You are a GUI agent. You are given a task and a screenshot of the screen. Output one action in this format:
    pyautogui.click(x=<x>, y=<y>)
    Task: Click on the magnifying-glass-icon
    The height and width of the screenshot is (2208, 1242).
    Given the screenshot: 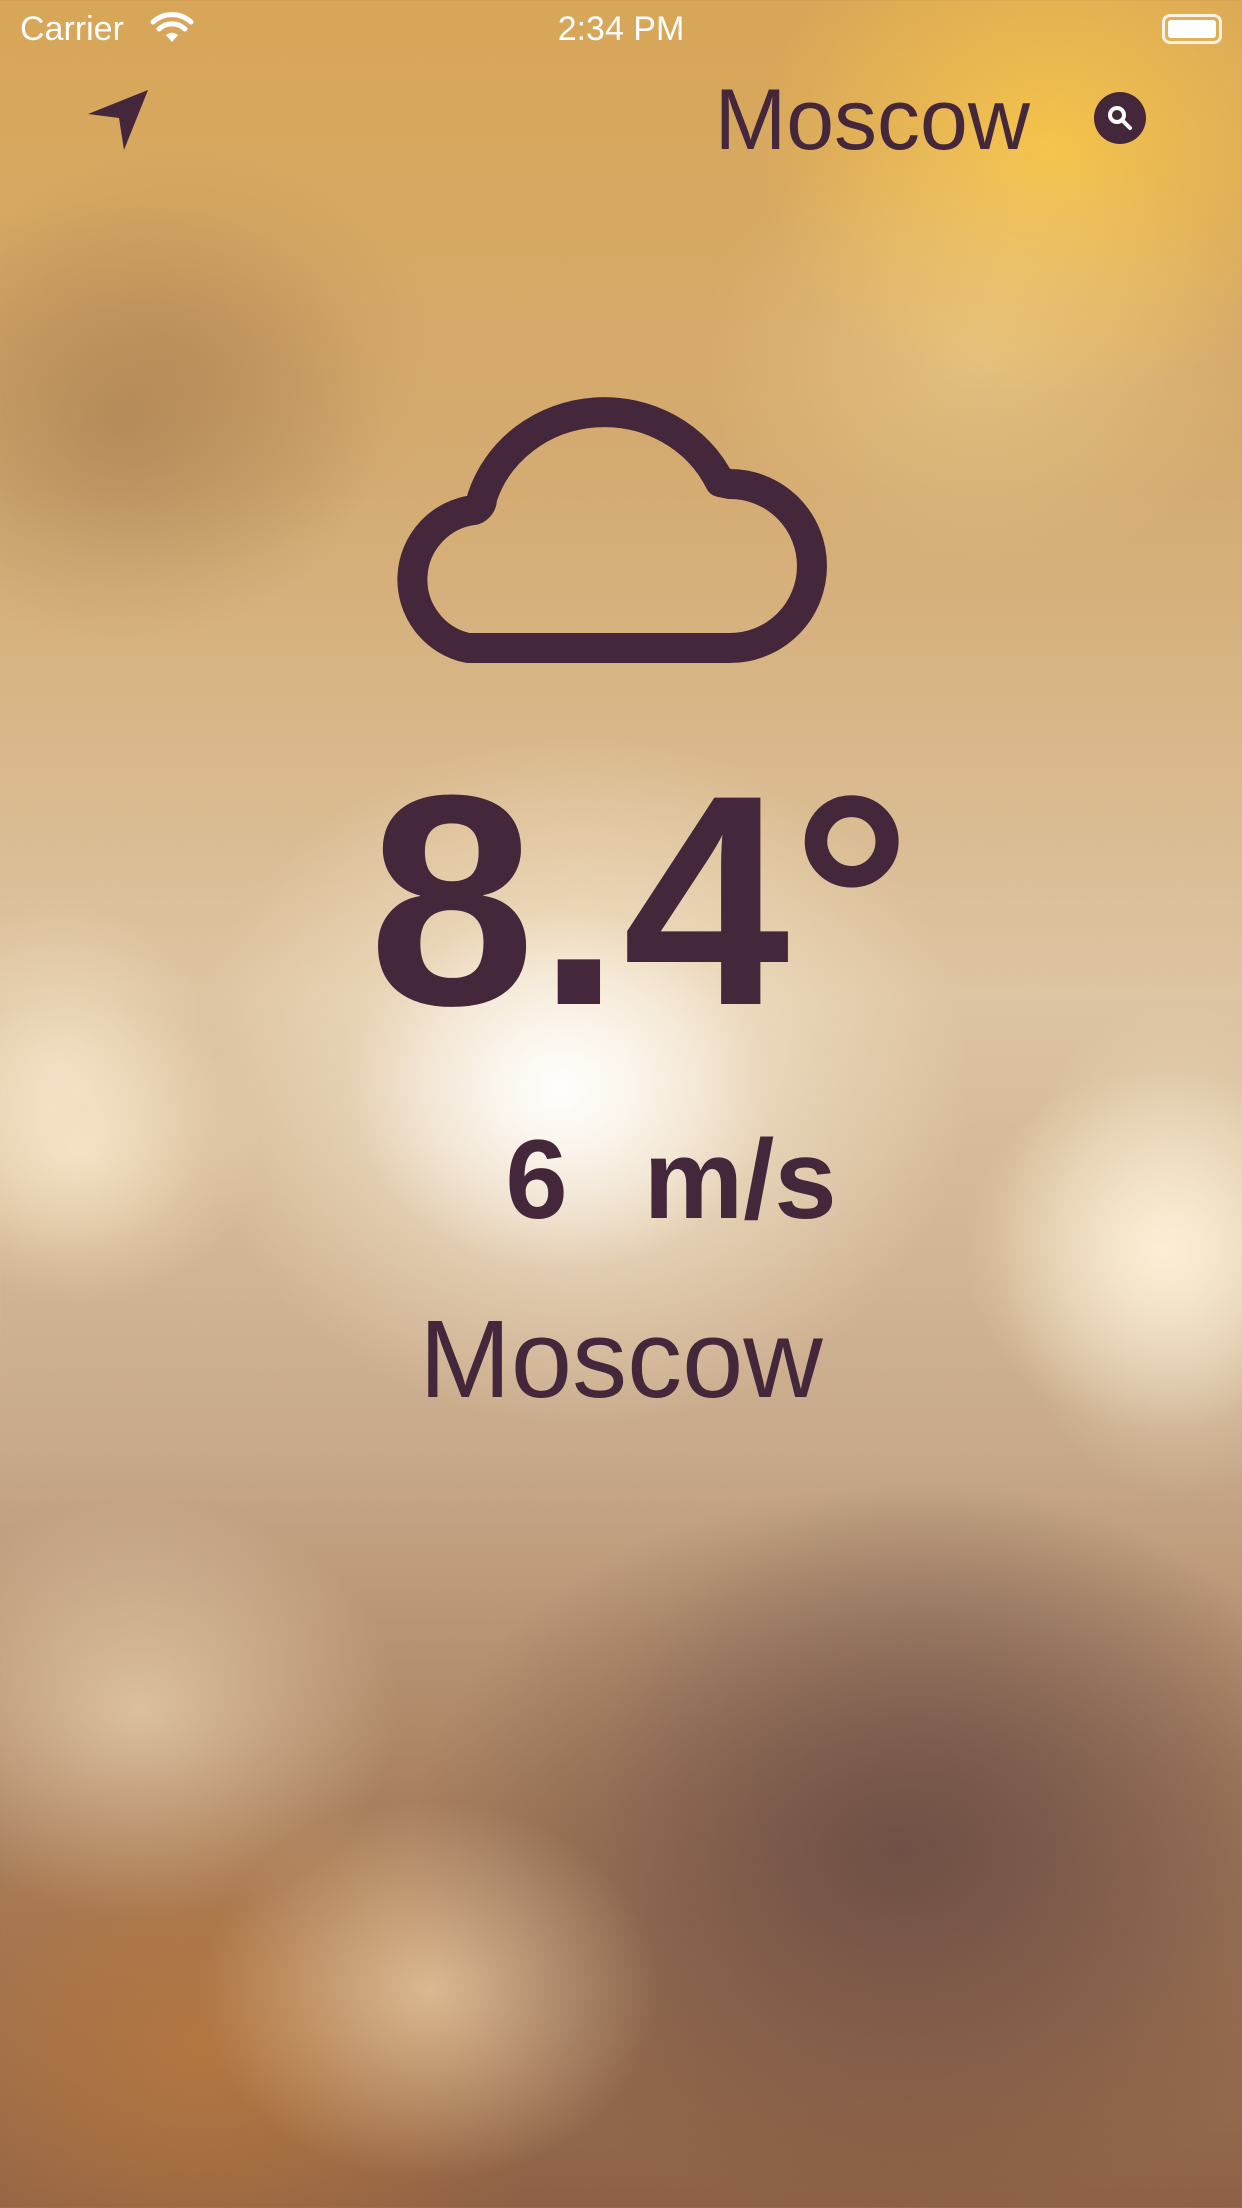 What is the action you would take?
    pyautogui.click(x=1120, y=118)
    